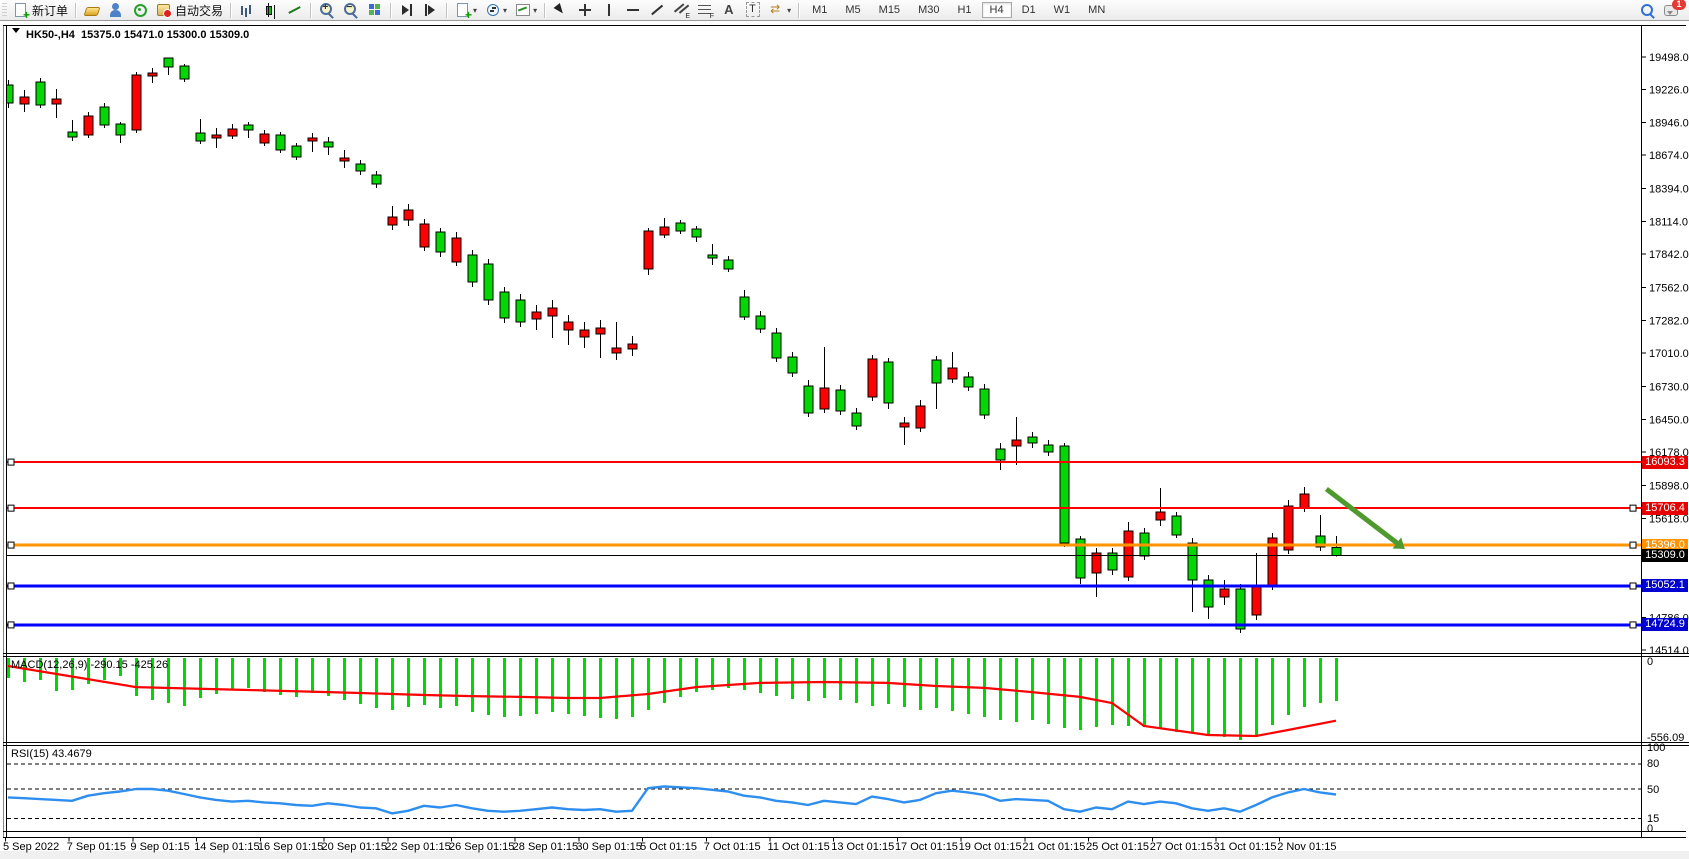  I want to click on text-button, so click(729, 10).